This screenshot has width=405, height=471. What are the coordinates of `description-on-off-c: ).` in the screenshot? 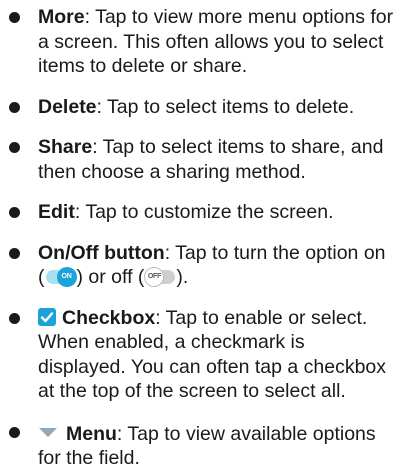 It's located at (182, 277).